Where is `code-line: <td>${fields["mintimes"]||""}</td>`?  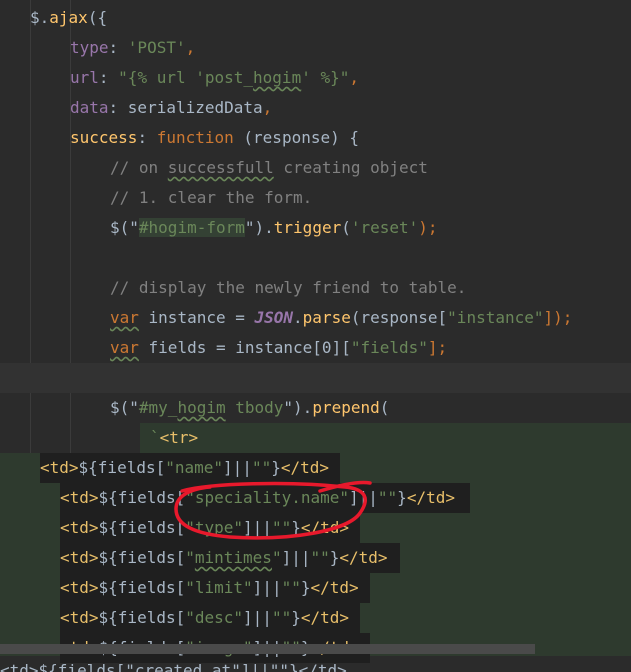
code-line: <td>${fields["mintimes"]||""}</td> is located at coordinates (224, 558).